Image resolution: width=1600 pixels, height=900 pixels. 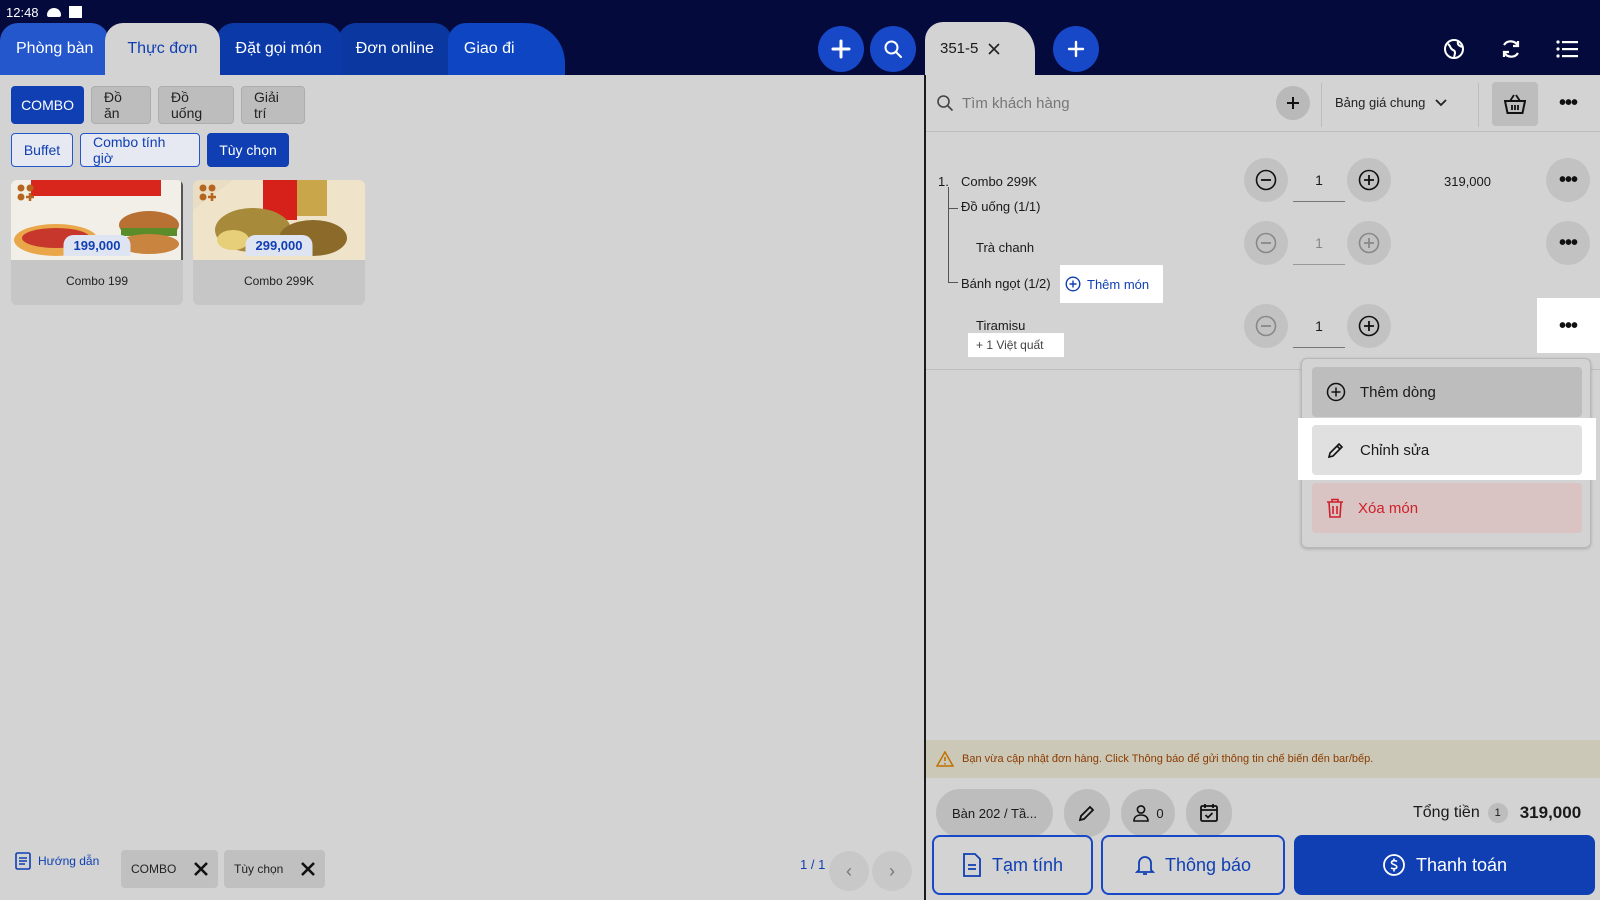 I want to click on group-cakes: Bánh ngọt (1/2), so click(x=1006, y=283).